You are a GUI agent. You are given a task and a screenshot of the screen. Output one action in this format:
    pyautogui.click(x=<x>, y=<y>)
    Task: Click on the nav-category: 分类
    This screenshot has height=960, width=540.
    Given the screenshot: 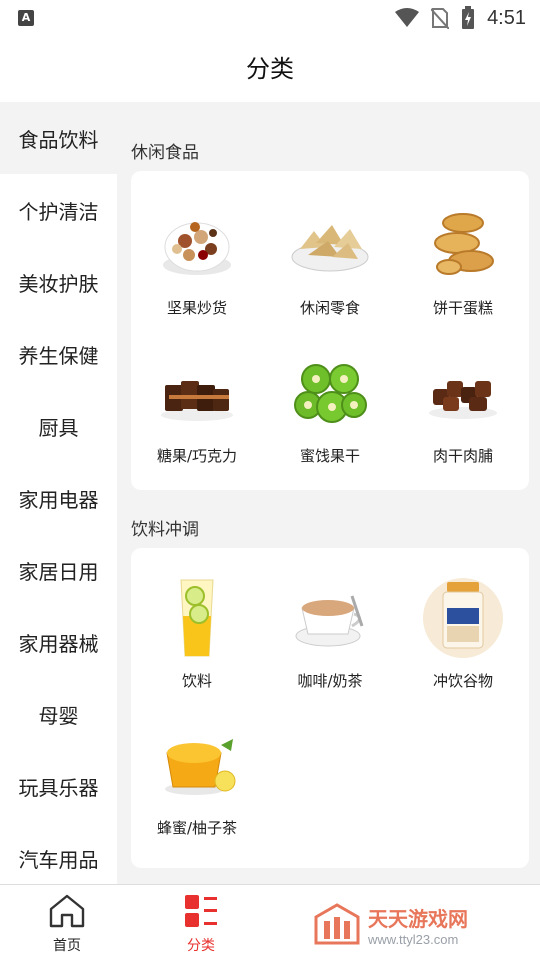 What is the action you would take?
    pyautogui.click(x=201, y=924)
    